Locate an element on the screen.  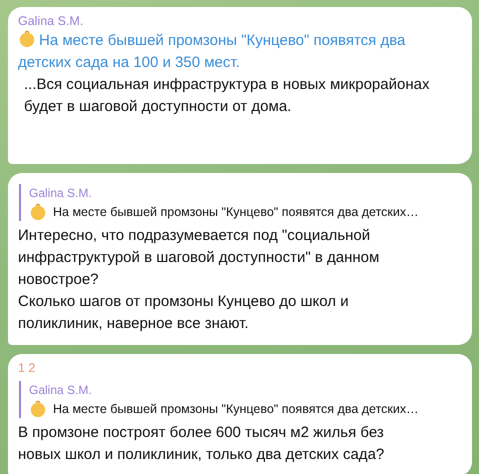
message-text: ...Вся социальная инфраструктура в новых микрорайонах будет в шаговой доступности от дома. is located at coordinates (226, 96).